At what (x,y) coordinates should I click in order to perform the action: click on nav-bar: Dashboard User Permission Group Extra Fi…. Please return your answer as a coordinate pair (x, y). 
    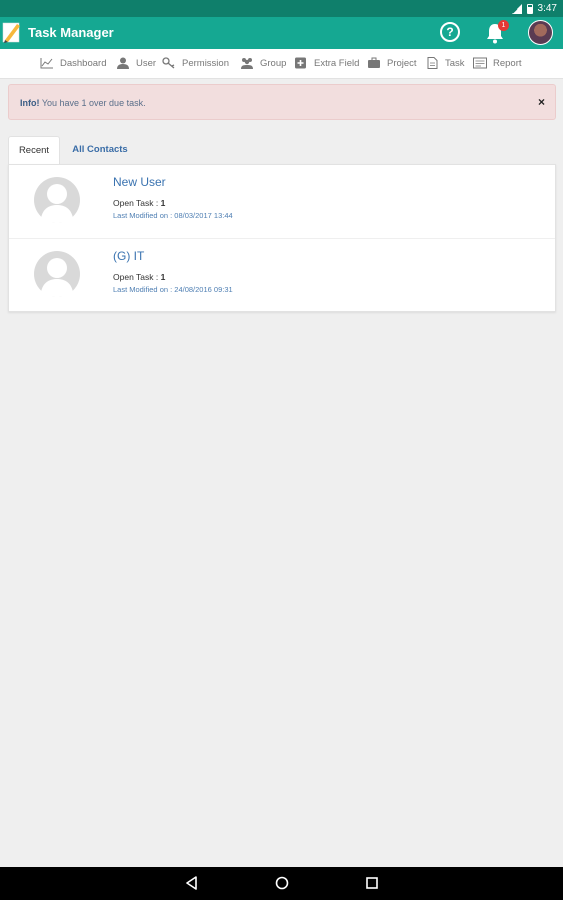
    Looking at the image, I should click on (281, 64).